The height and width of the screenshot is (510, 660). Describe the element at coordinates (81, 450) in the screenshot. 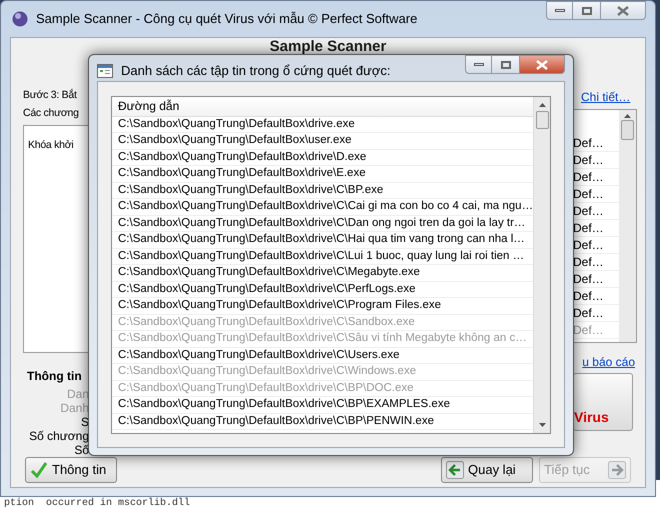

I see `info-label: Số` at that location.